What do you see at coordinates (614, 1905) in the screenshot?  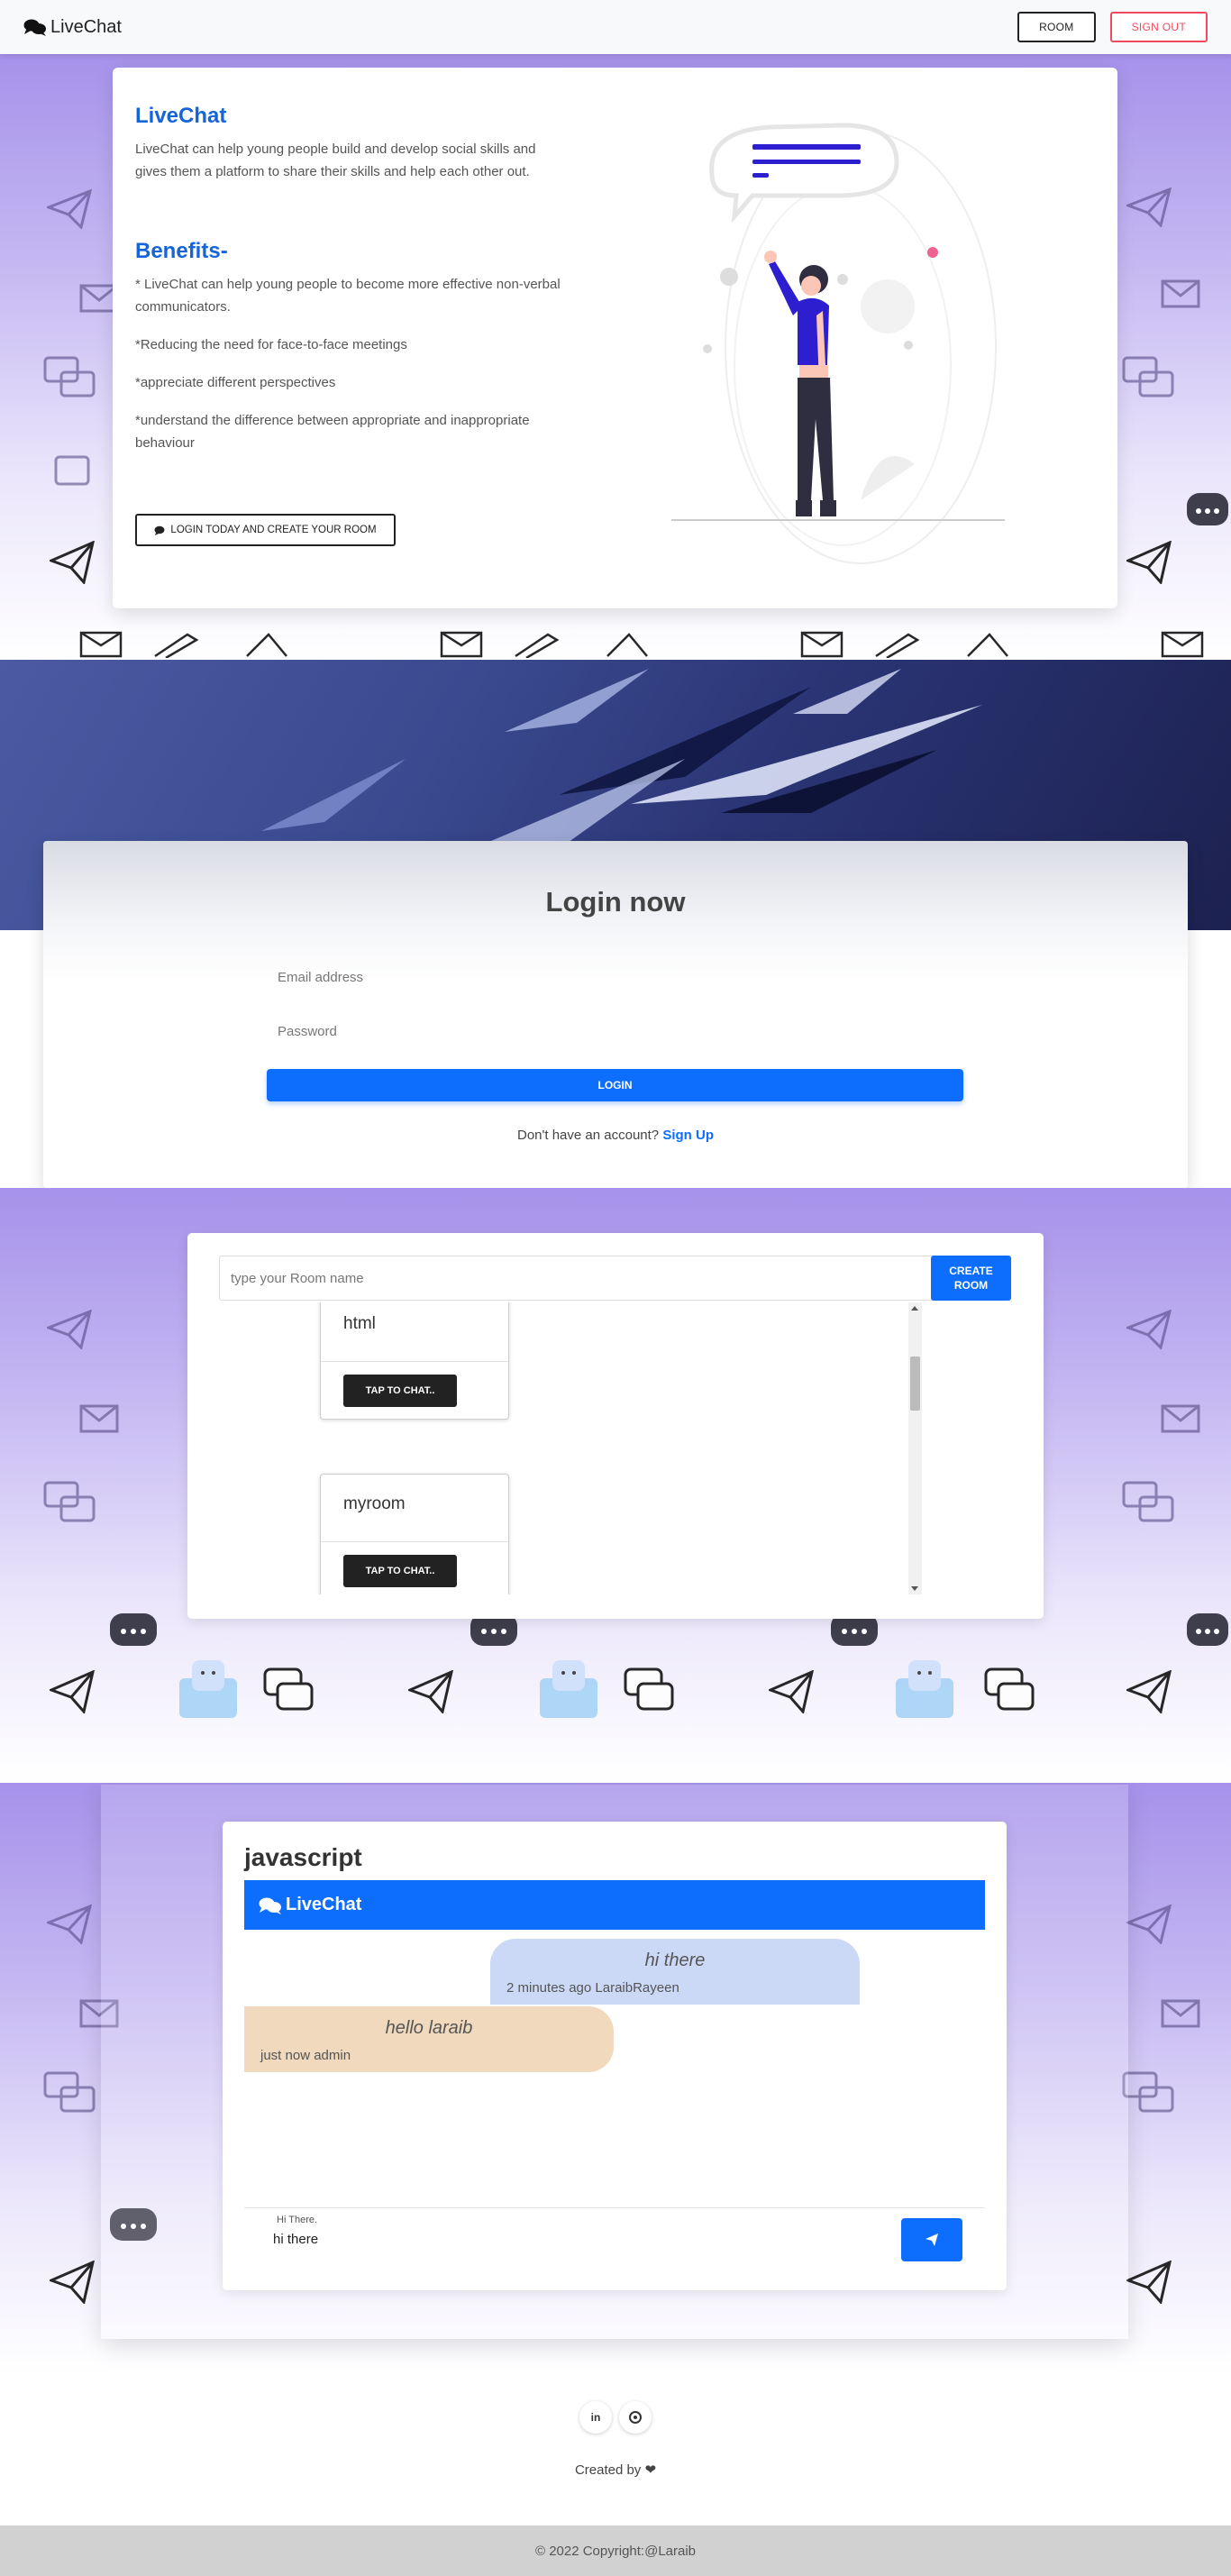 I see `chat-header: LiveChat` at bounding box center [614, 1905].